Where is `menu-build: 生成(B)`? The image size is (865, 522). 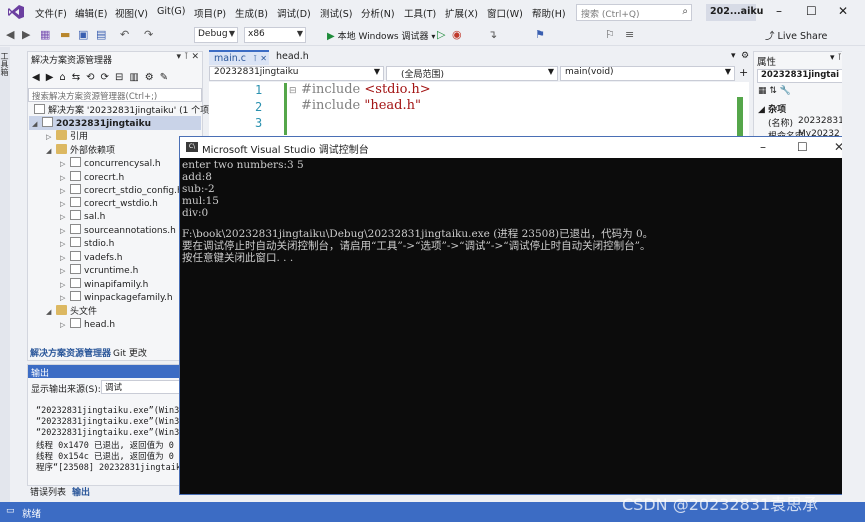
menu-build: 生成(B) is located at coordinates (251, 13).